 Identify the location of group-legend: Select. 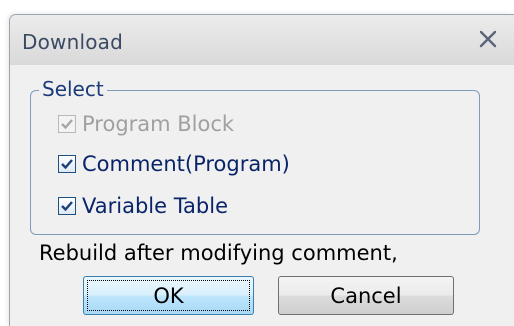
(73, 89).